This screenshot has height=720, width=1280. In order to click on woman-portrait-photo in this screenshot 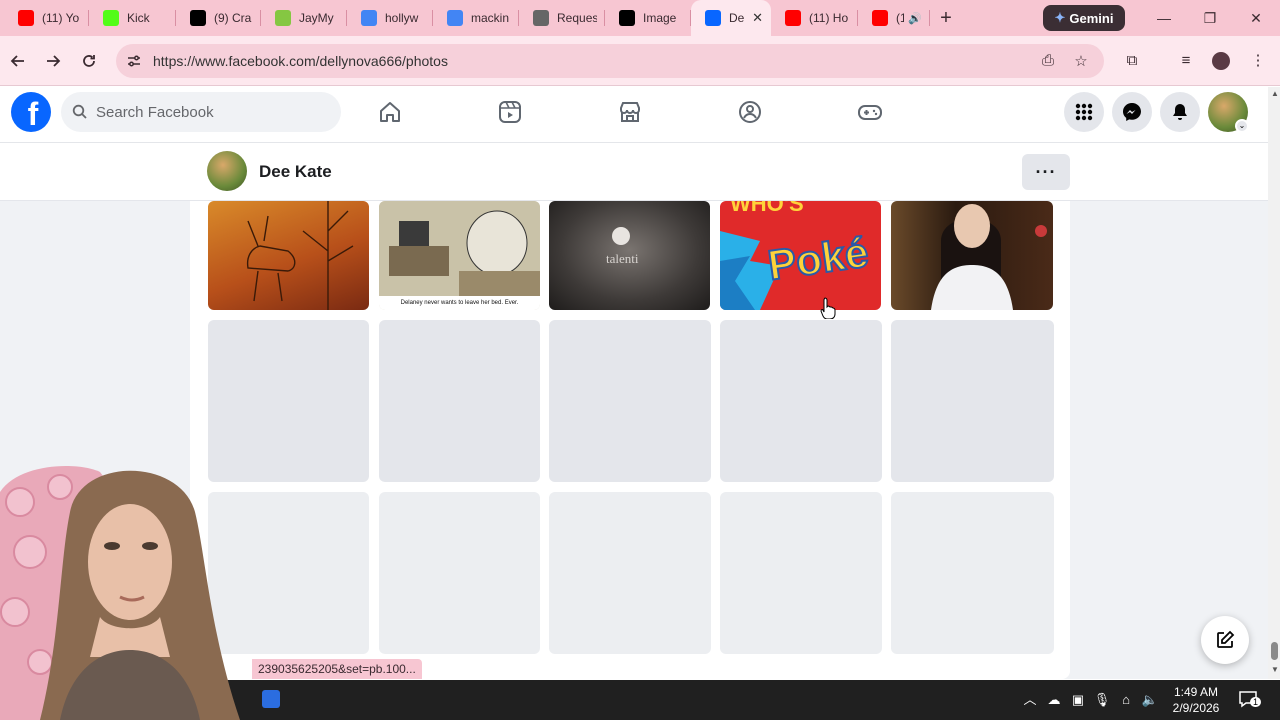, I will do `click(972, 255)`.